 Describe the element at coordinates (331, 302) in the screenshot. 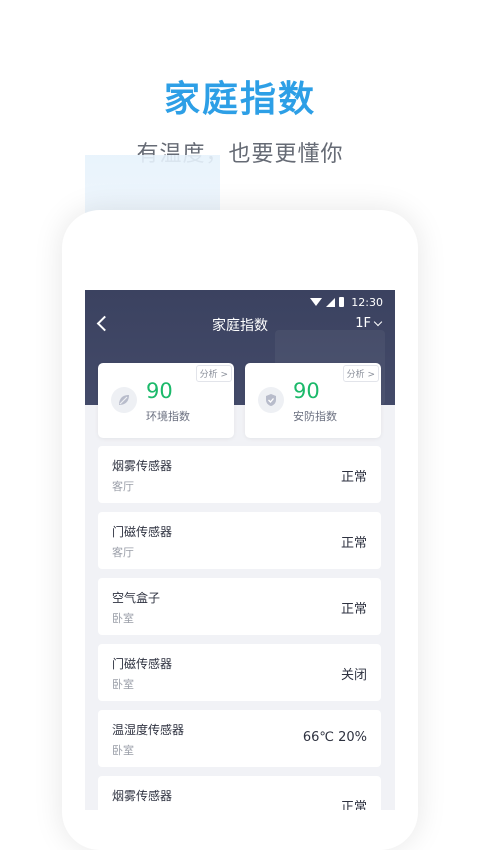

I see `signal-icon` at that location.